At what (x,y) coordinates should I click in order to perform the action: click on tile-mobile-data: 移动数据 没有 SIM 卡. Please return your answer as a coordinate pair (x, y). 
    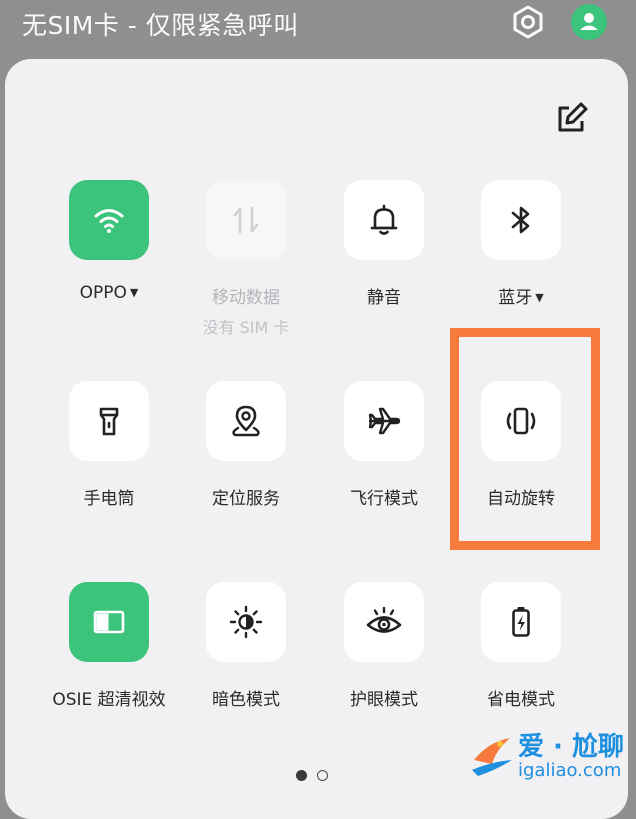
    Looking at the image, I should click on (246, 259).